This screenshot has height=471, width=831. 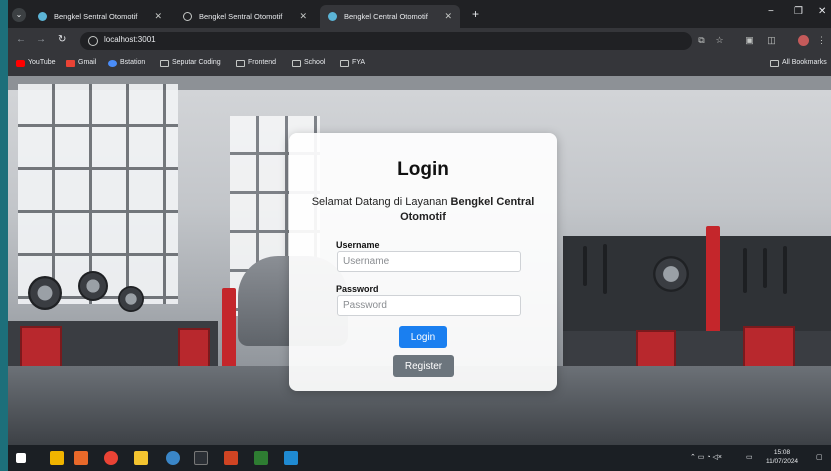 What do you see at coordinates (423, 366) in the screenshot?
I see `register-button: Register` at bounding box center [423, 366].